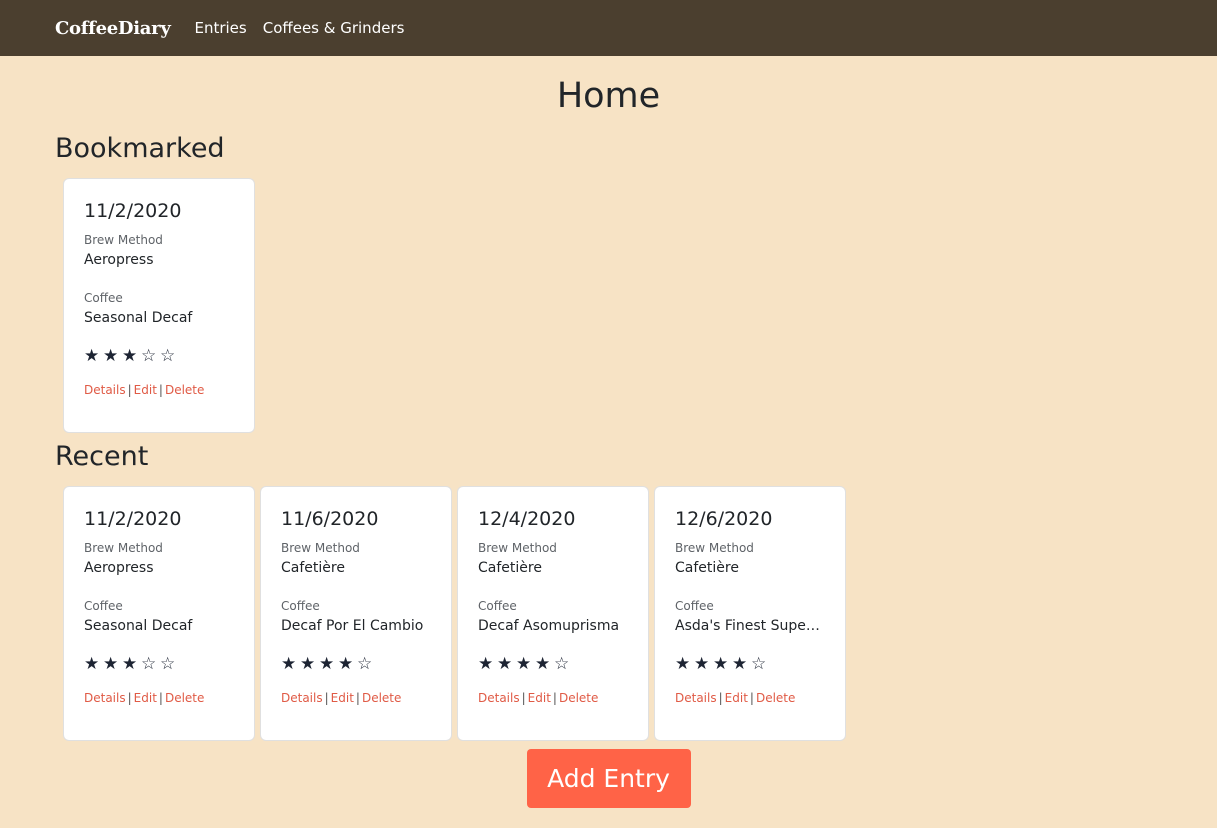  Describe the element at coordinates (220, 28) in the screenshot. I see `nav-link-entries: Entries` at that location.